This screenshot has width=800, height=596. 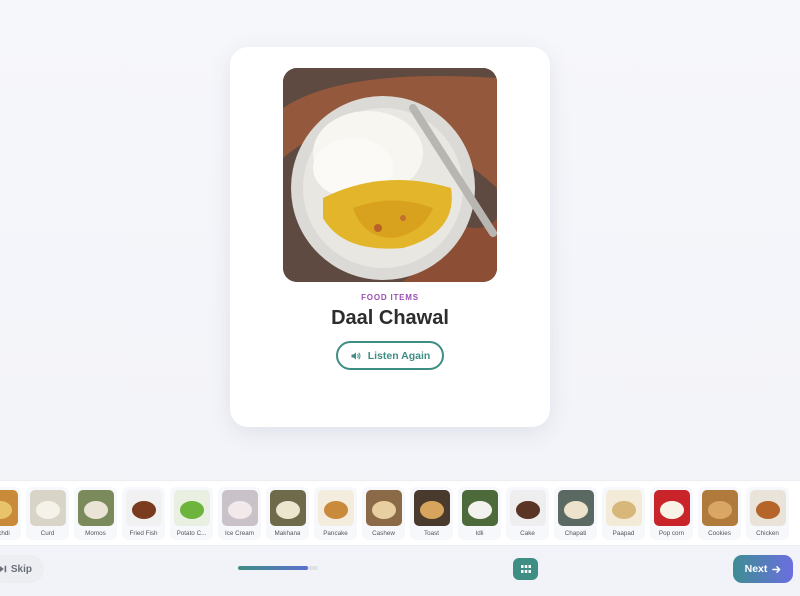 I want to click on thumbnail-item: Paapad, so click(x=623, y=513).